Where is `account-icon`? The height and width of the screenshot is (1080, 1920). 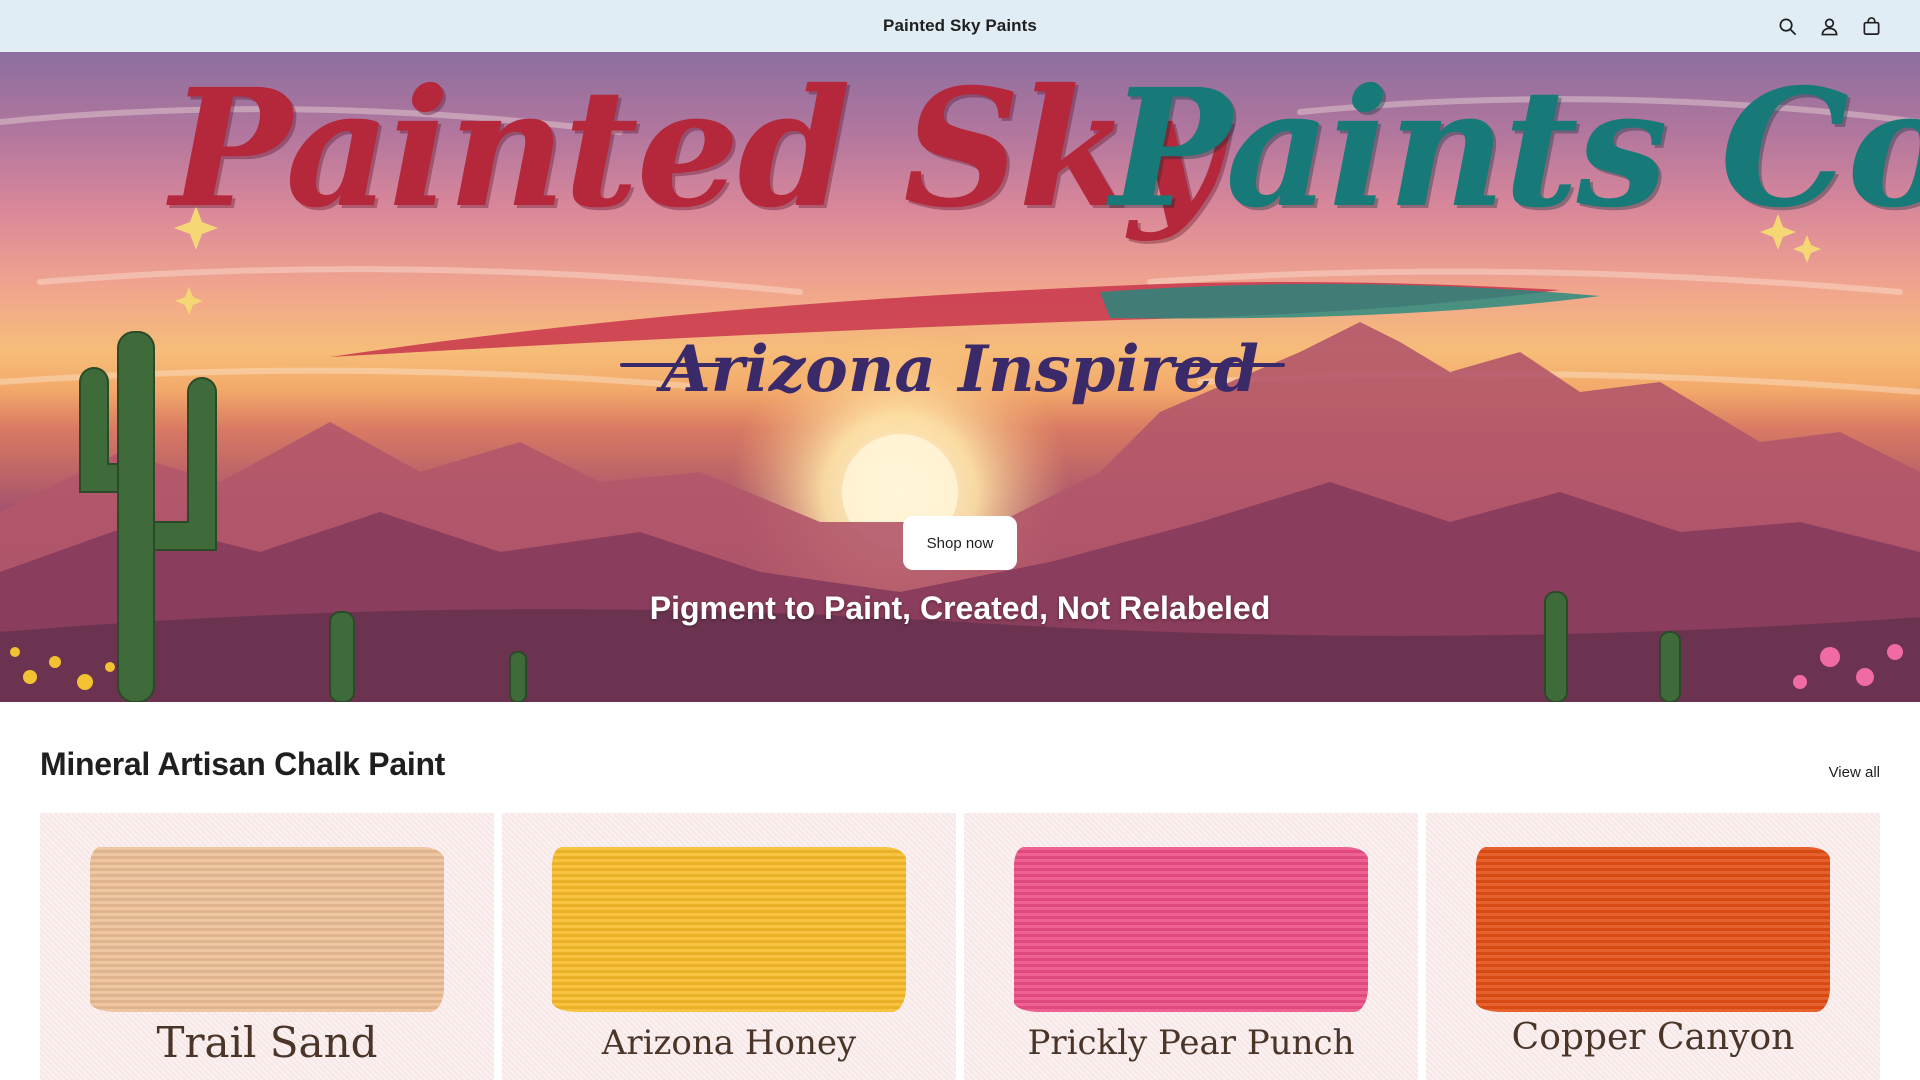 account-icon is located at coordinates (1829, 26).